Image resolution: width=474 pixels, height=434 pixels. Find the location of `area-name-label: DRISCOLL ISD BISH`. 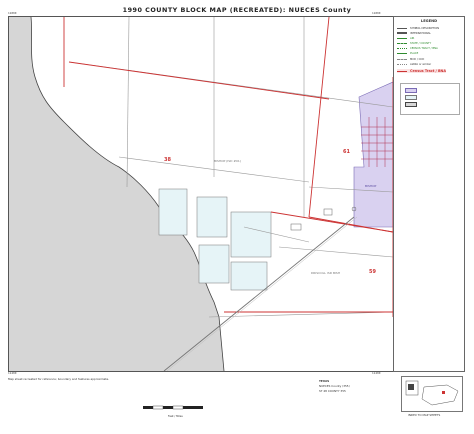

area-name-label: DRISCOLL ISD BISH is located at coordinates (325, 273).